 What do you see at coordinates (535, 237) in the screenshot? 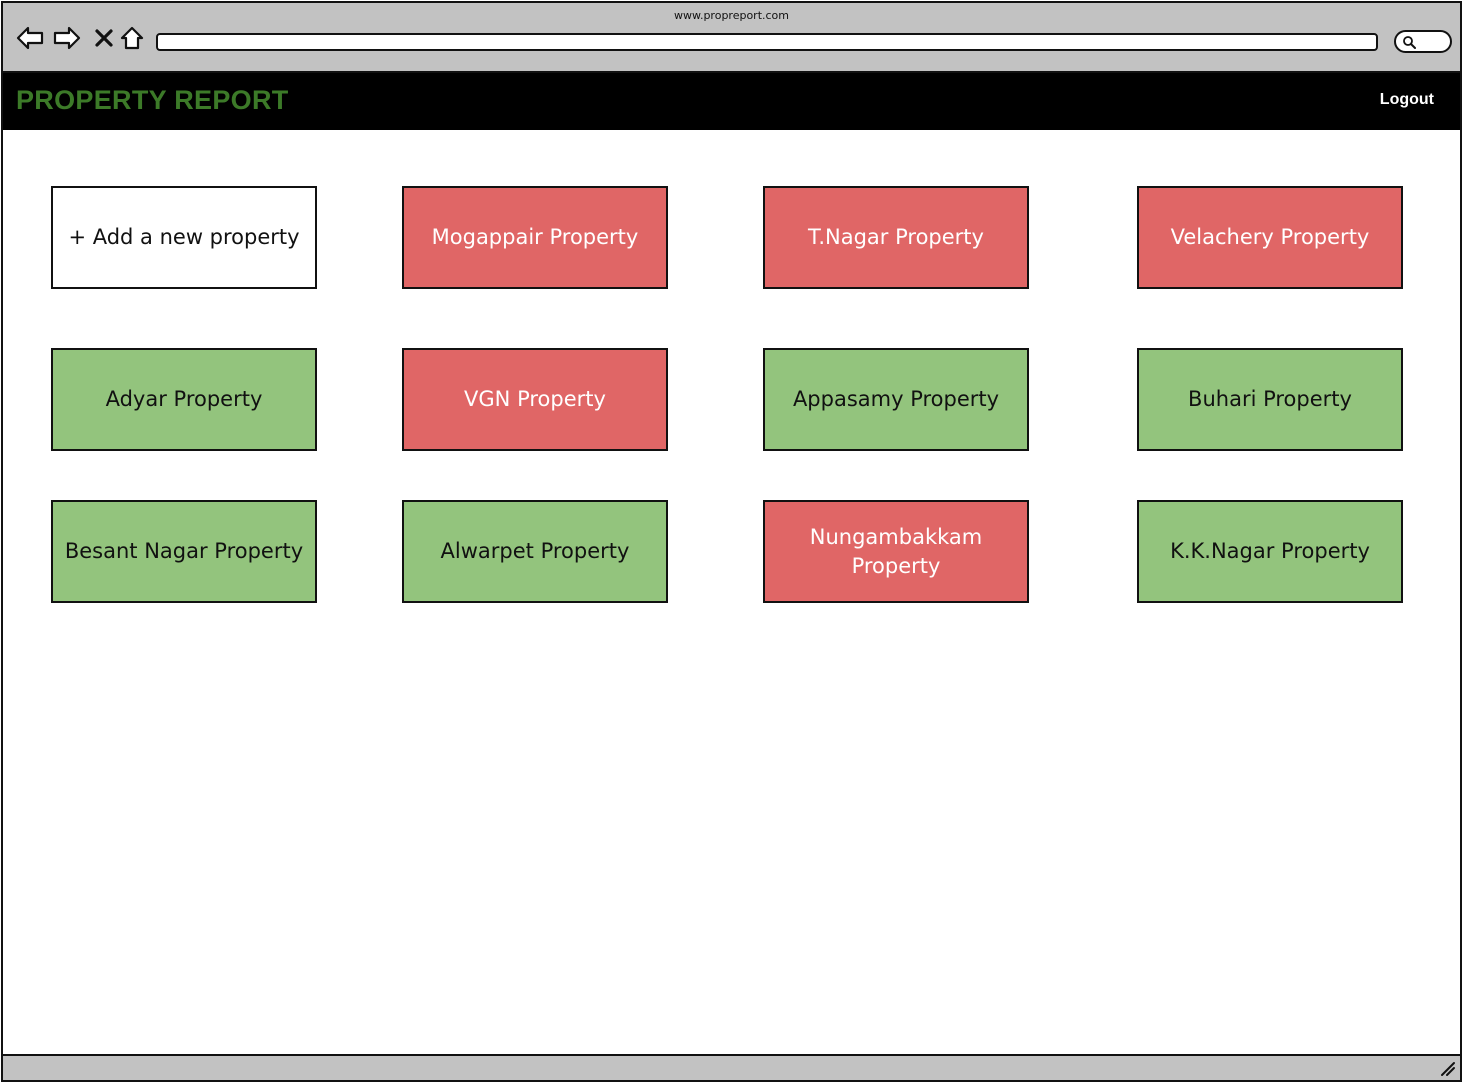
I see `property-tile: Mogappair Property` at bounding box center [535, 237].